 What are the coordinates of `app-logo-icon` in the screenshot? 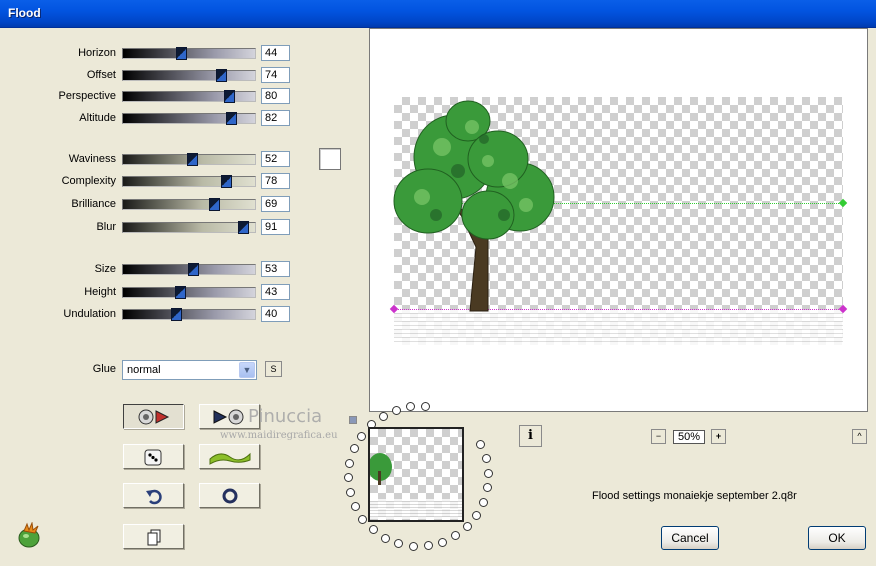 It's located at (29, 535).